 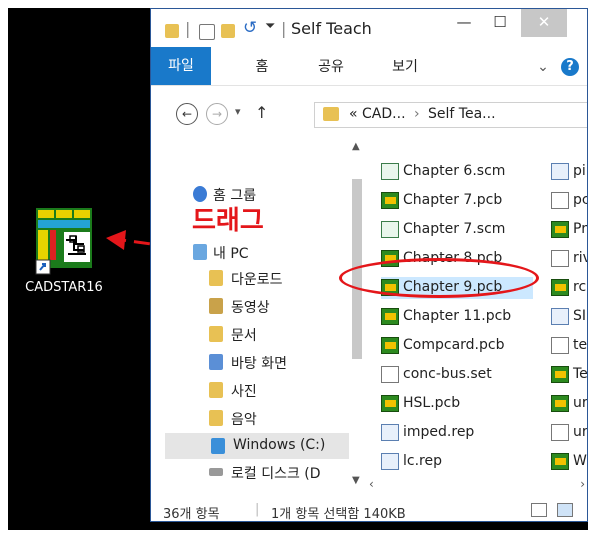 What do you see at coordinates (279, 445) in the screenshot?
I see `nav-item-label: Windows (C:)` at bounding box center [279, 445].